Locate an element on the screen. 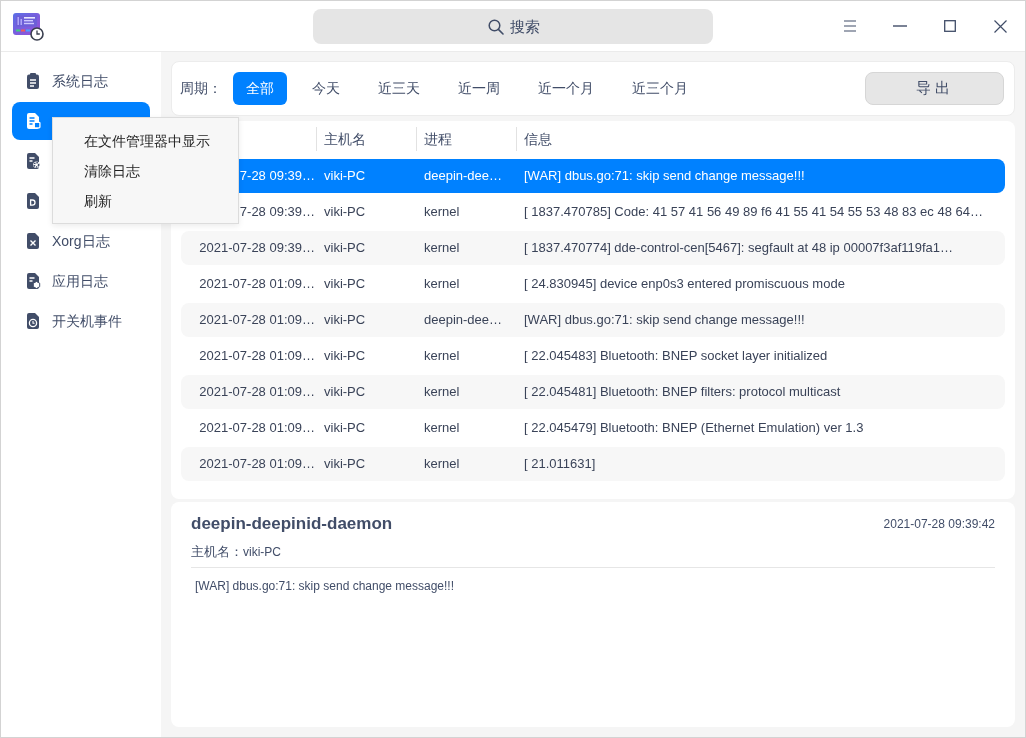 The image size is (1026, 738). log-message: [WAR] dbus.go:71: skip send change message!!! is located at coordinates (325, 586).